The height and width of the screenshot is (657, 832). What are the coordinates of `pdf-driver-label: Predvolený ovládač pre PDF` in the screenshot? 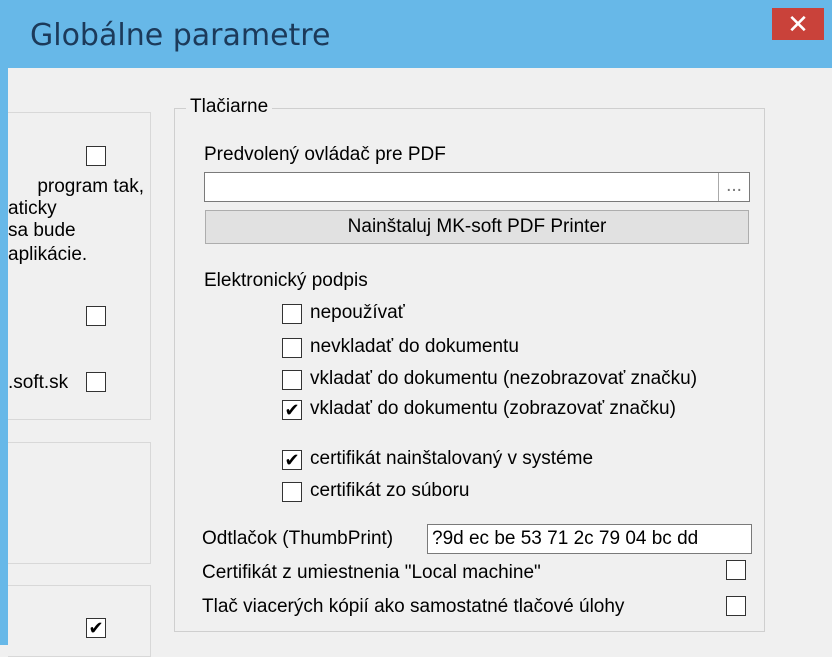 It's located at (325, 154).